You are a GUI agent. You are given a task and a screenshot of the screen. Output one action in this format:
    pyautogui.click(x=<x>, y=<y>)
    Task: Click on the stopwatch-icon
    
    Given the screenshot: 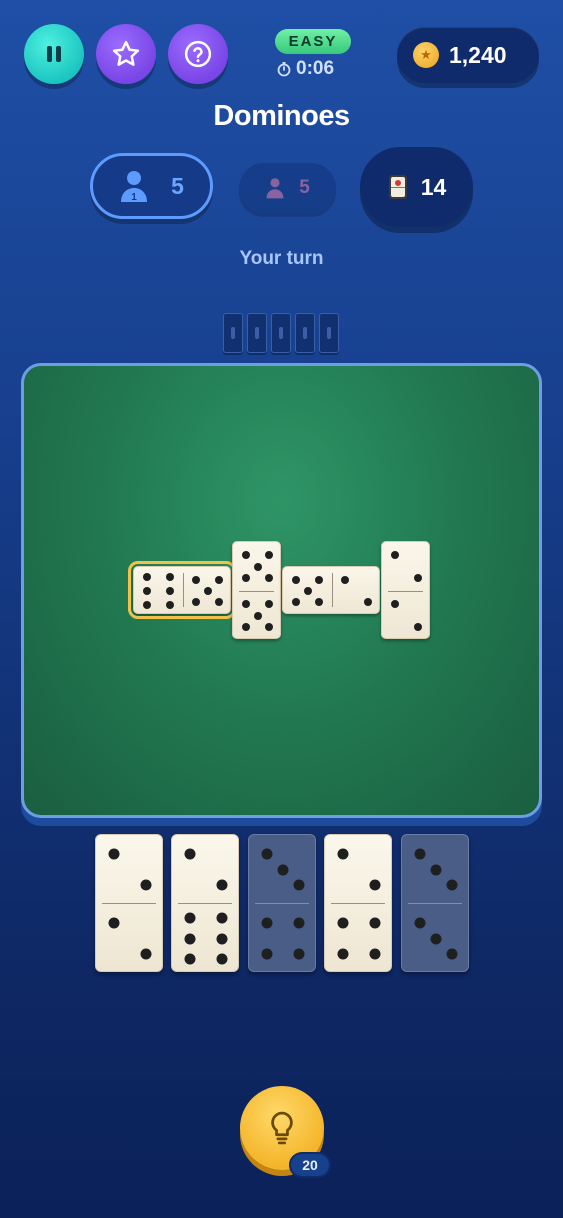 What is the action you would take?
    pyautogui.click(x=284, y=69)
    